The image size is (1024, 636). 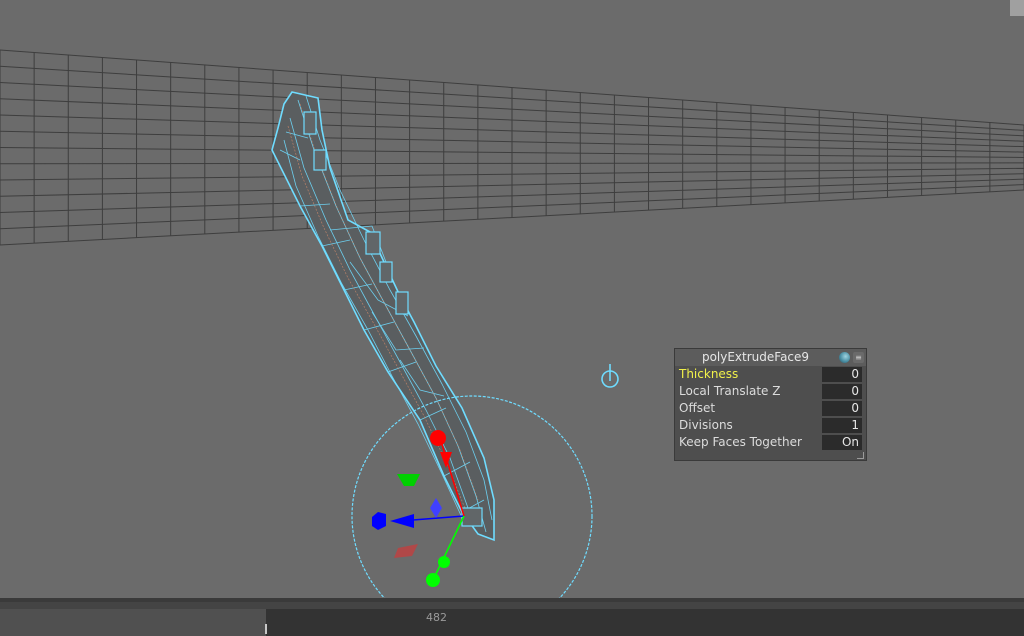 What do you see at coordinates (844, 357) in the screenshot?
I see `attribute-editor-icon` at bounding box center [844, 357].